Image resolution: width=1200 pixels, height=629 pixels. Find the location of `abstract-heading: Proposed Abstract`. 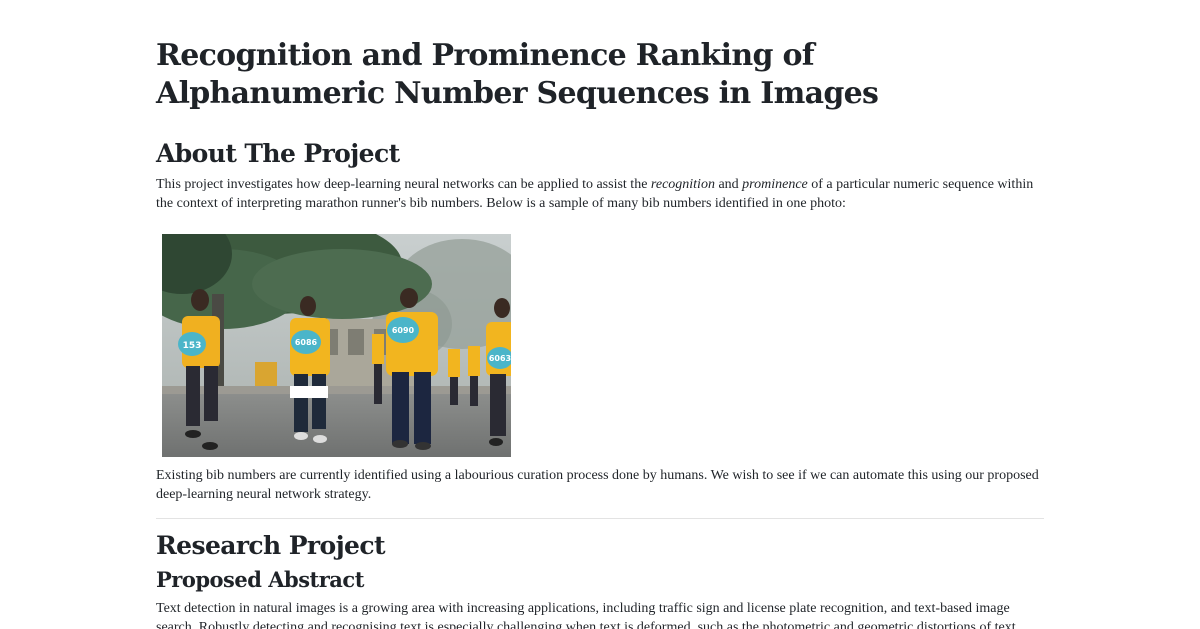

abstract-heading: Proposed Abstract is located at coordinates (260, 579).